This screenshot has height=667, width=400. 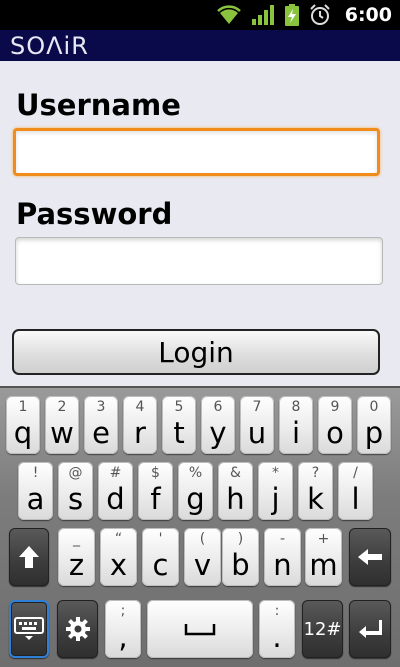 I want to click on key-s: @ s, so click(x=75, y=491).